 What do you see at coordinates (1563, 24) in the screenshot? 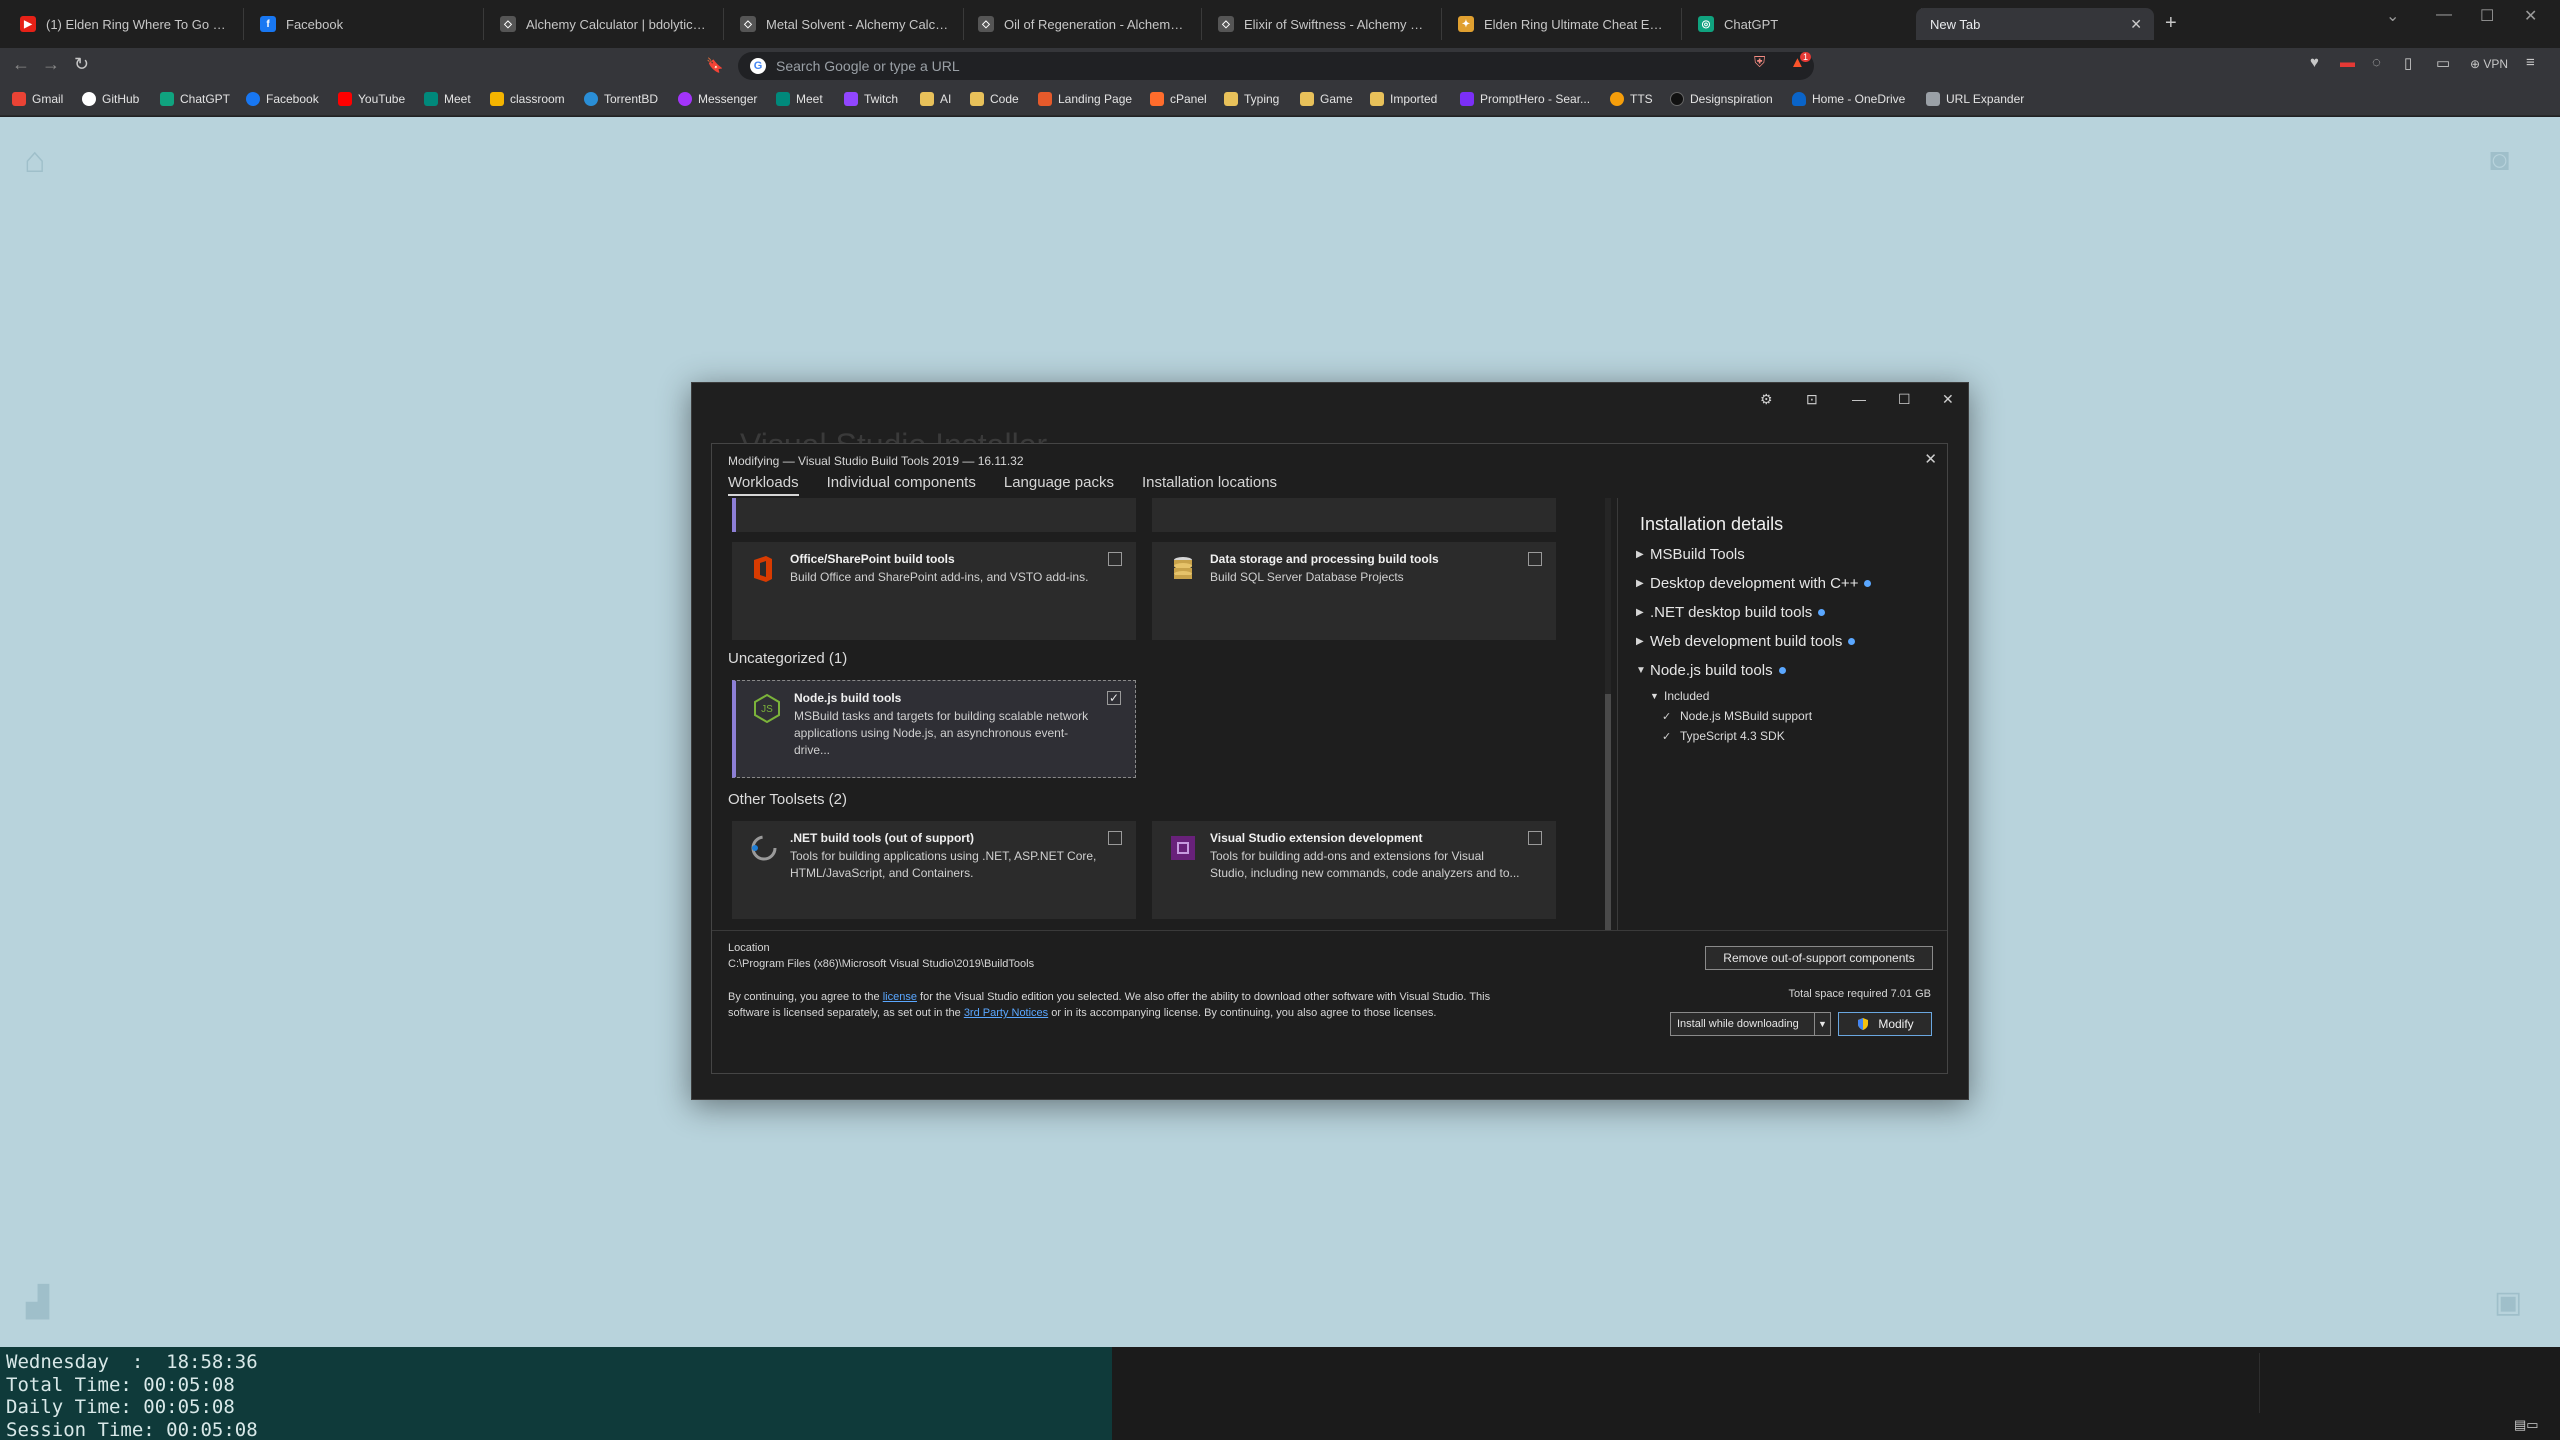
I see `browser-tab: ✦ Elden Ring Ultimate Cheat Engine Ta` at bounding box center [1563, 24].